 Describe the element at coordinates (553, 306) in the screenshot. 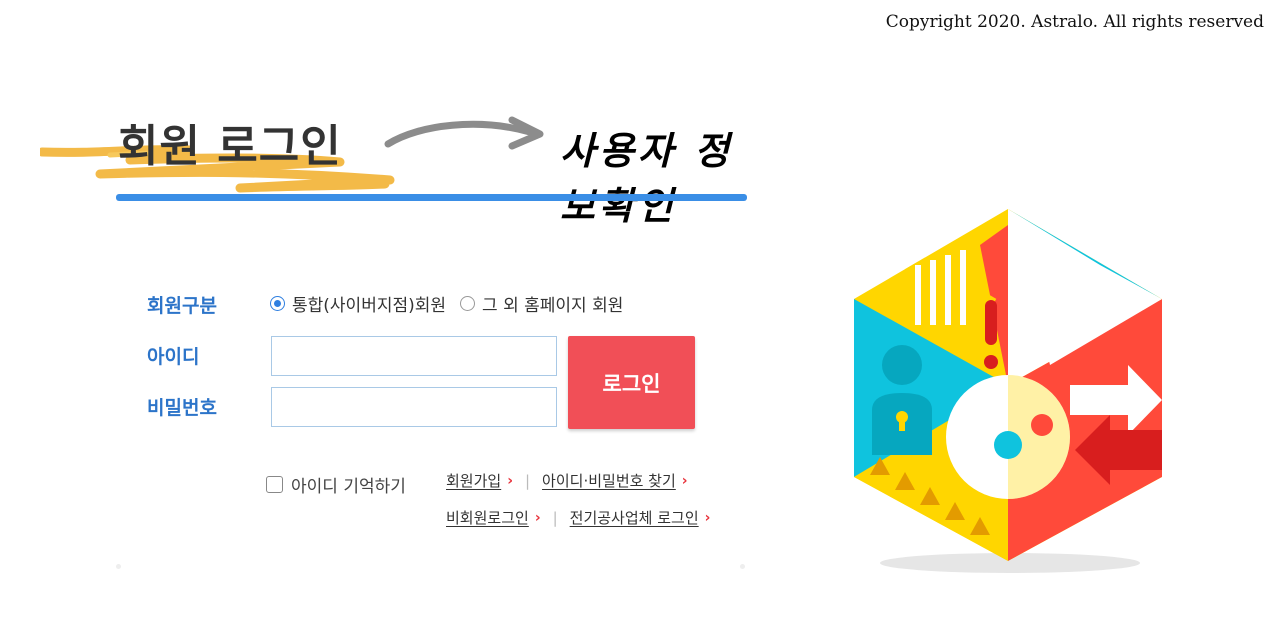

I see `radio-option-label: 그 외 홈페이지 회원` at that location.